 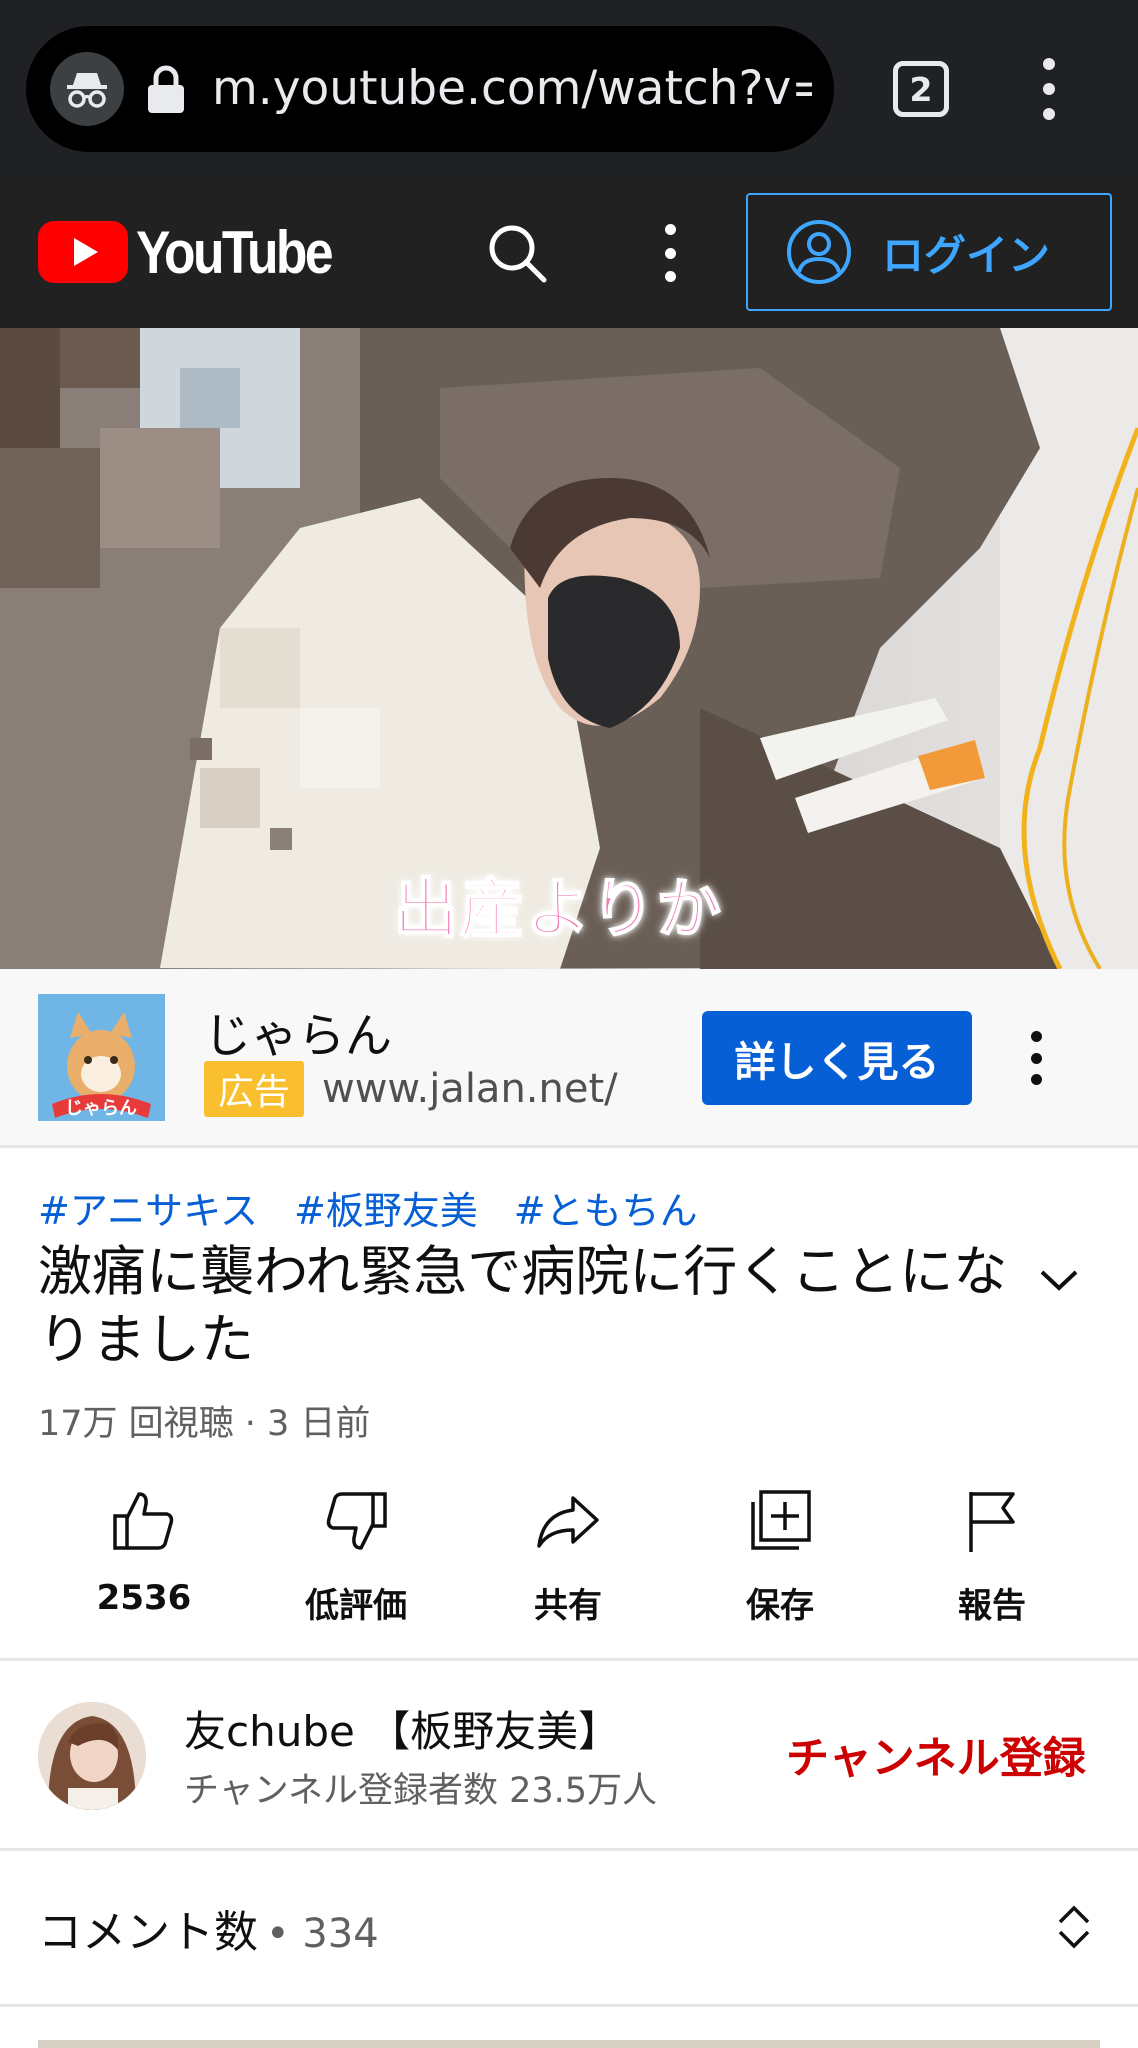 What do you see at coordinates (148, 1207) in the screenshot?
I see `hashtag-link: #アニサキス` at bounding box center [148, 1207].